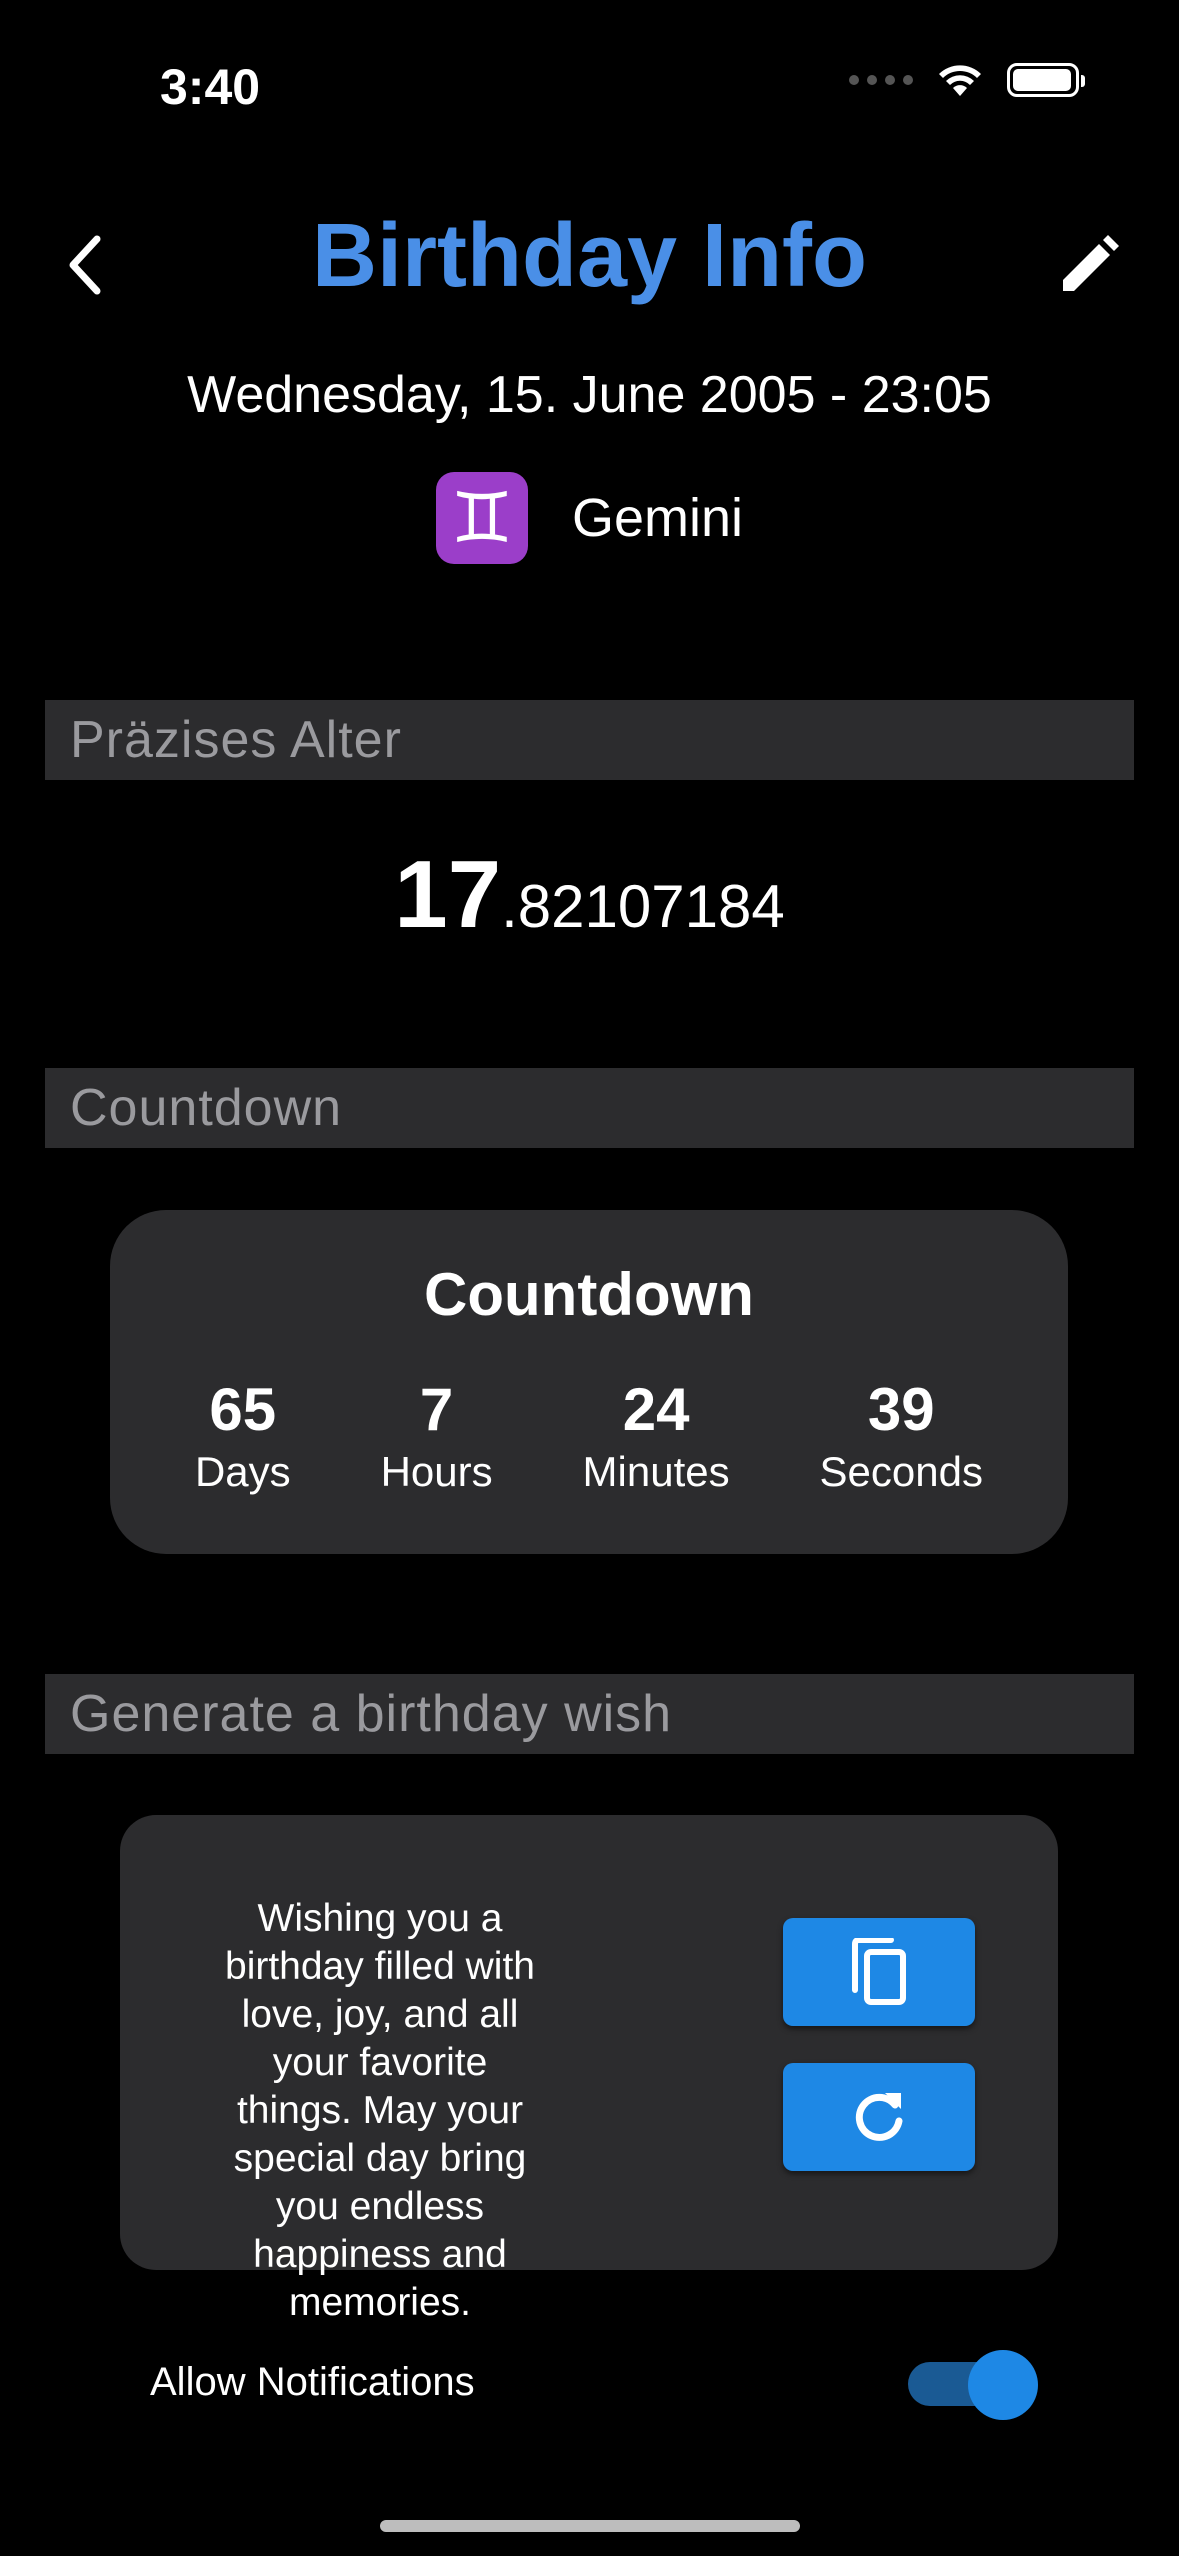 This screenshot has width=1179, height=2556. I want to click on zodiac-row: ♊ Gemini, so click(589, 518).